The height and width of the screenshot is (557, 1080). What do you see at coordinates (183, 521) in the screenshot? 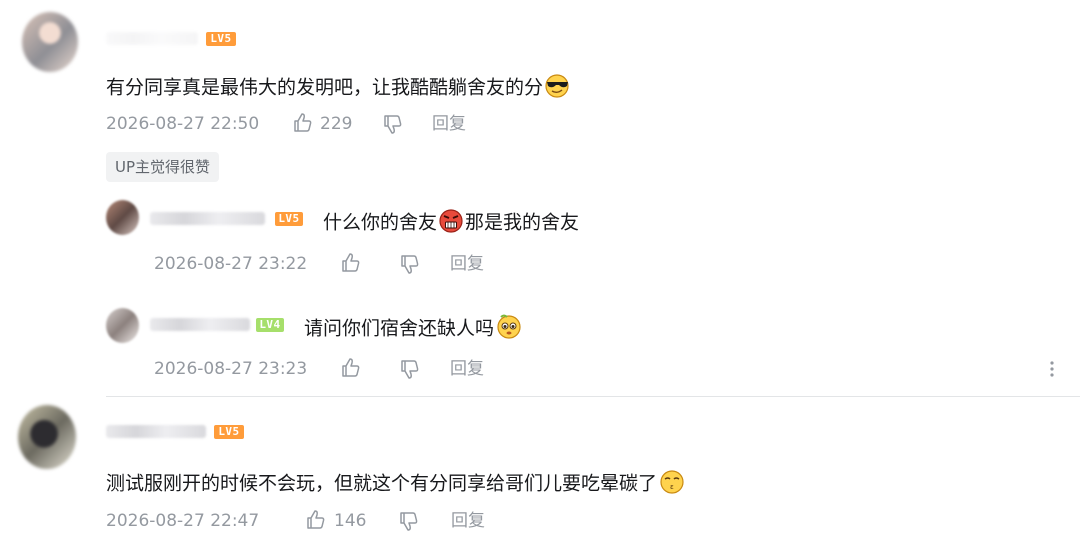
I see `comment-time: 2026-08-27 22:47` at bounding box center [183, 521].